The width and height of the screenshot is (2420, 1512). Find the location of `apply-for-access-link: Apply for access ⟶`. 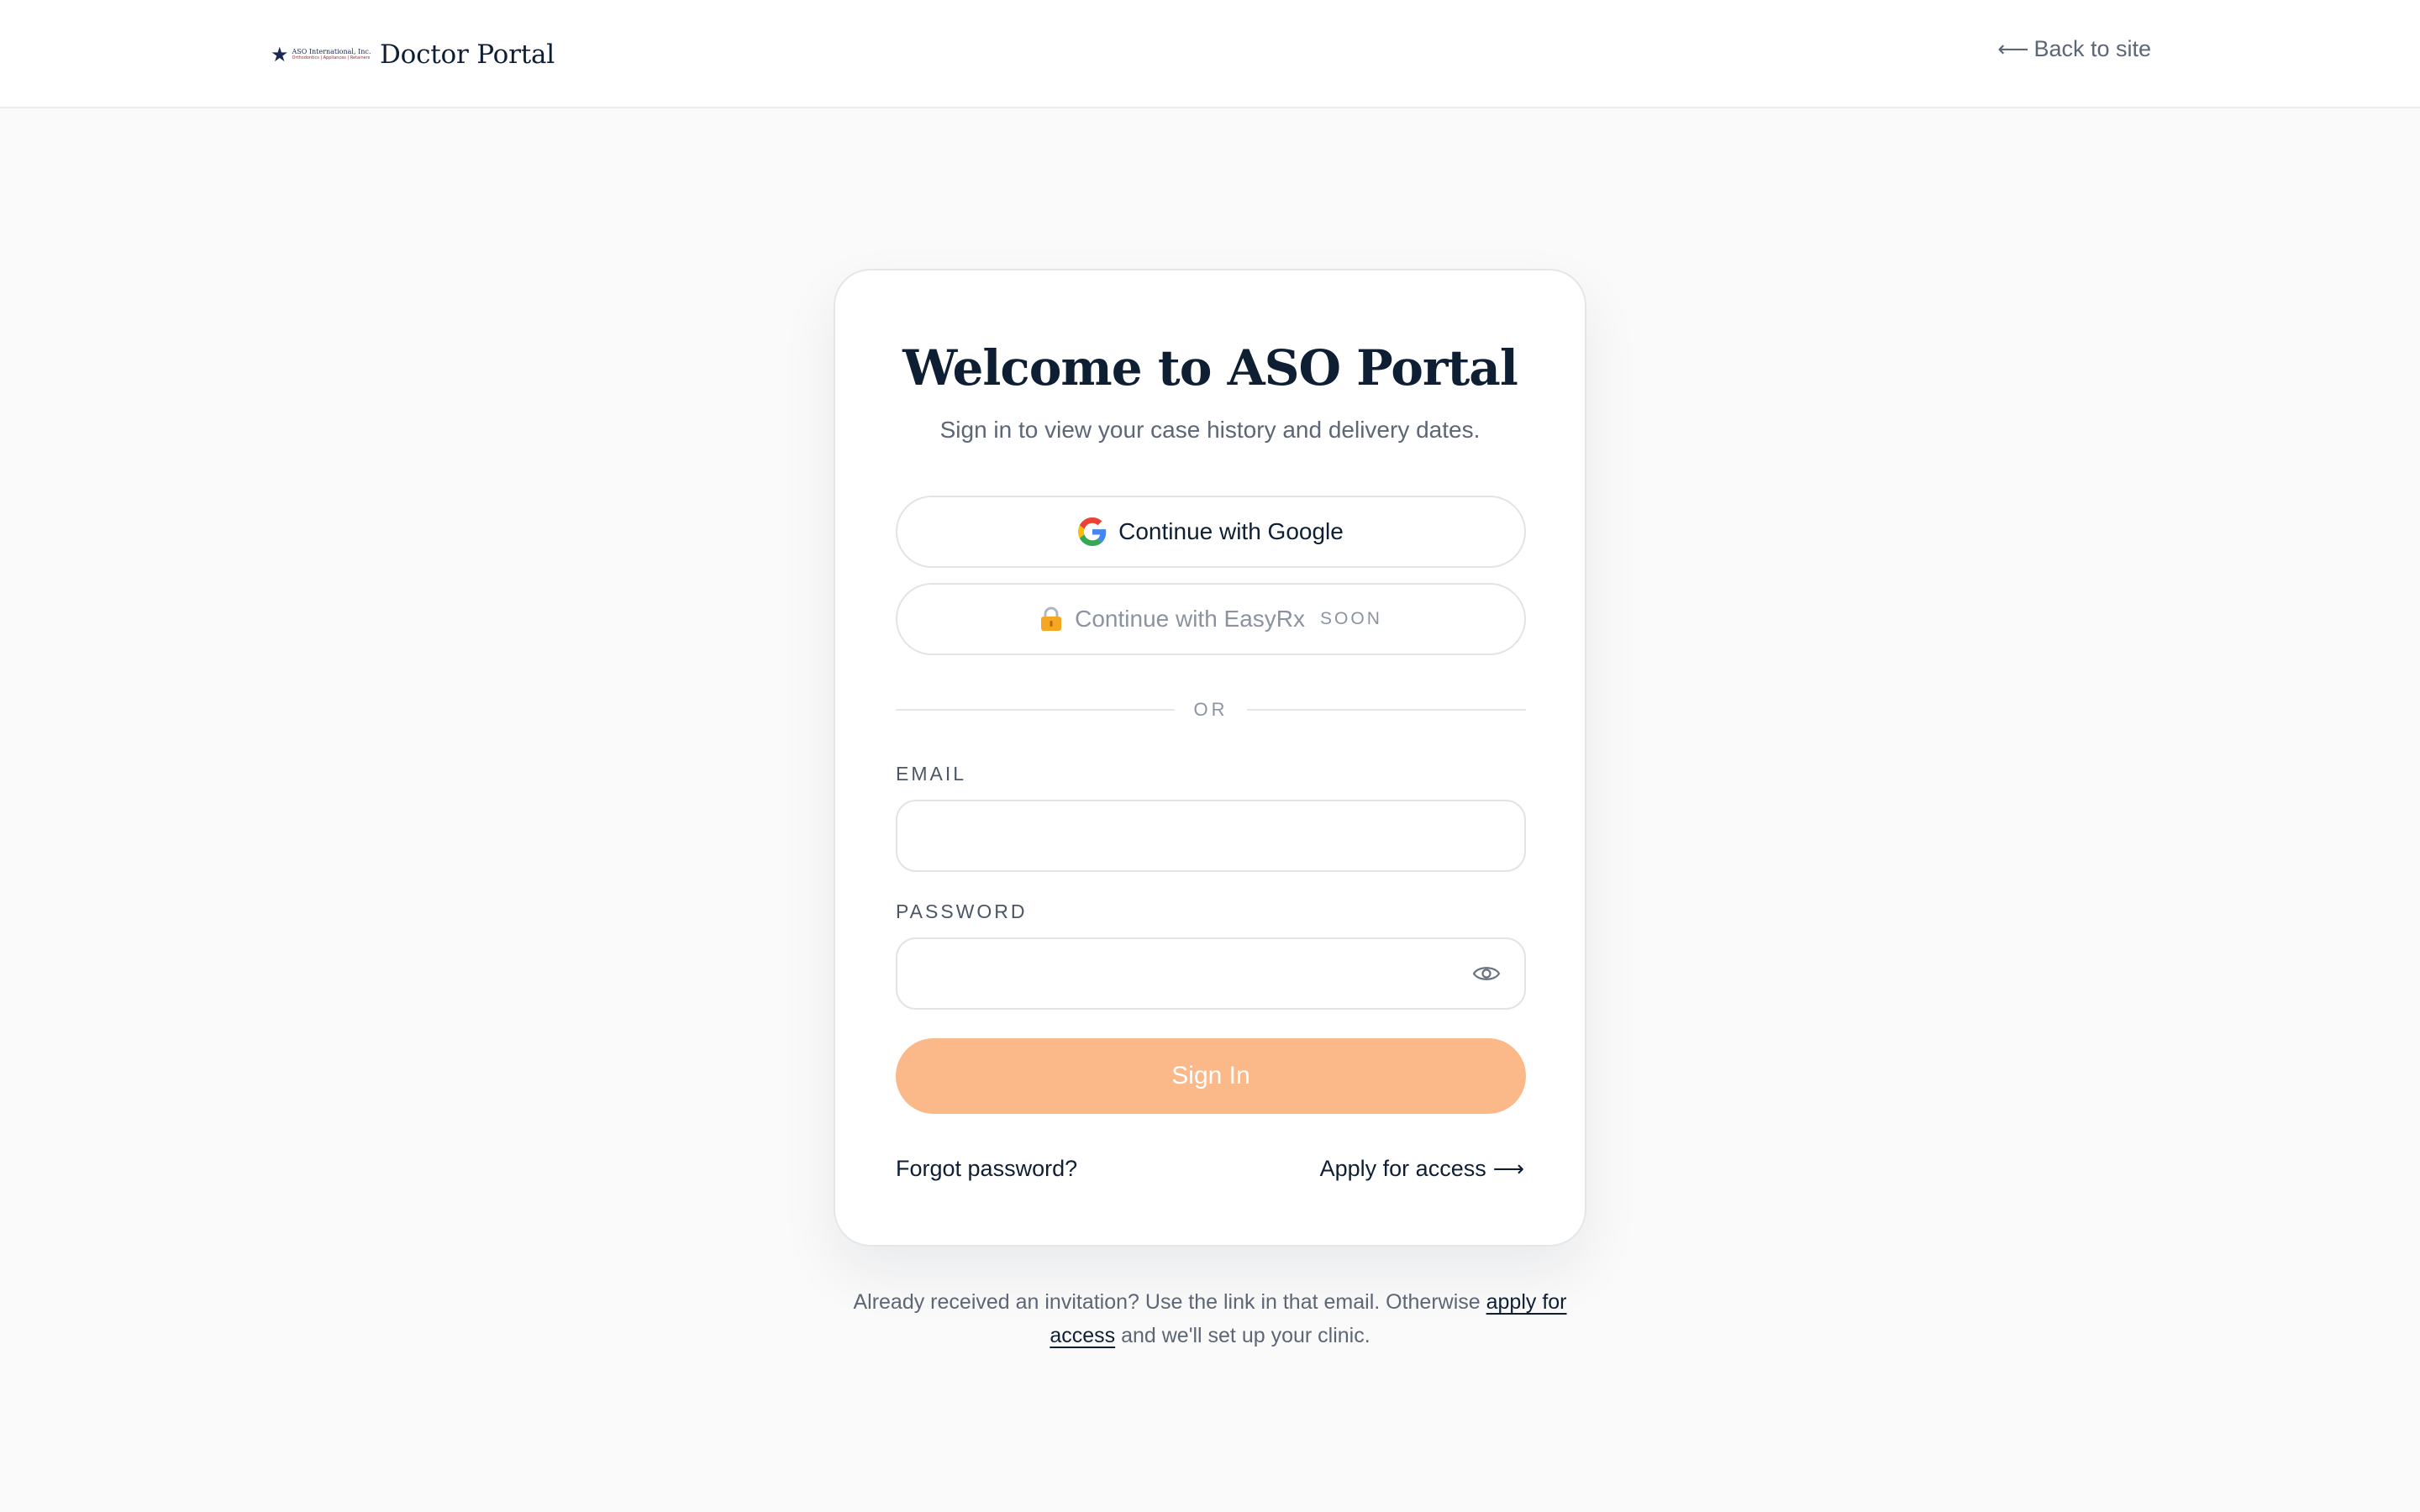

apply-for-access-link: Apply for access ⟶ is located at coordinates (1422, 1169).